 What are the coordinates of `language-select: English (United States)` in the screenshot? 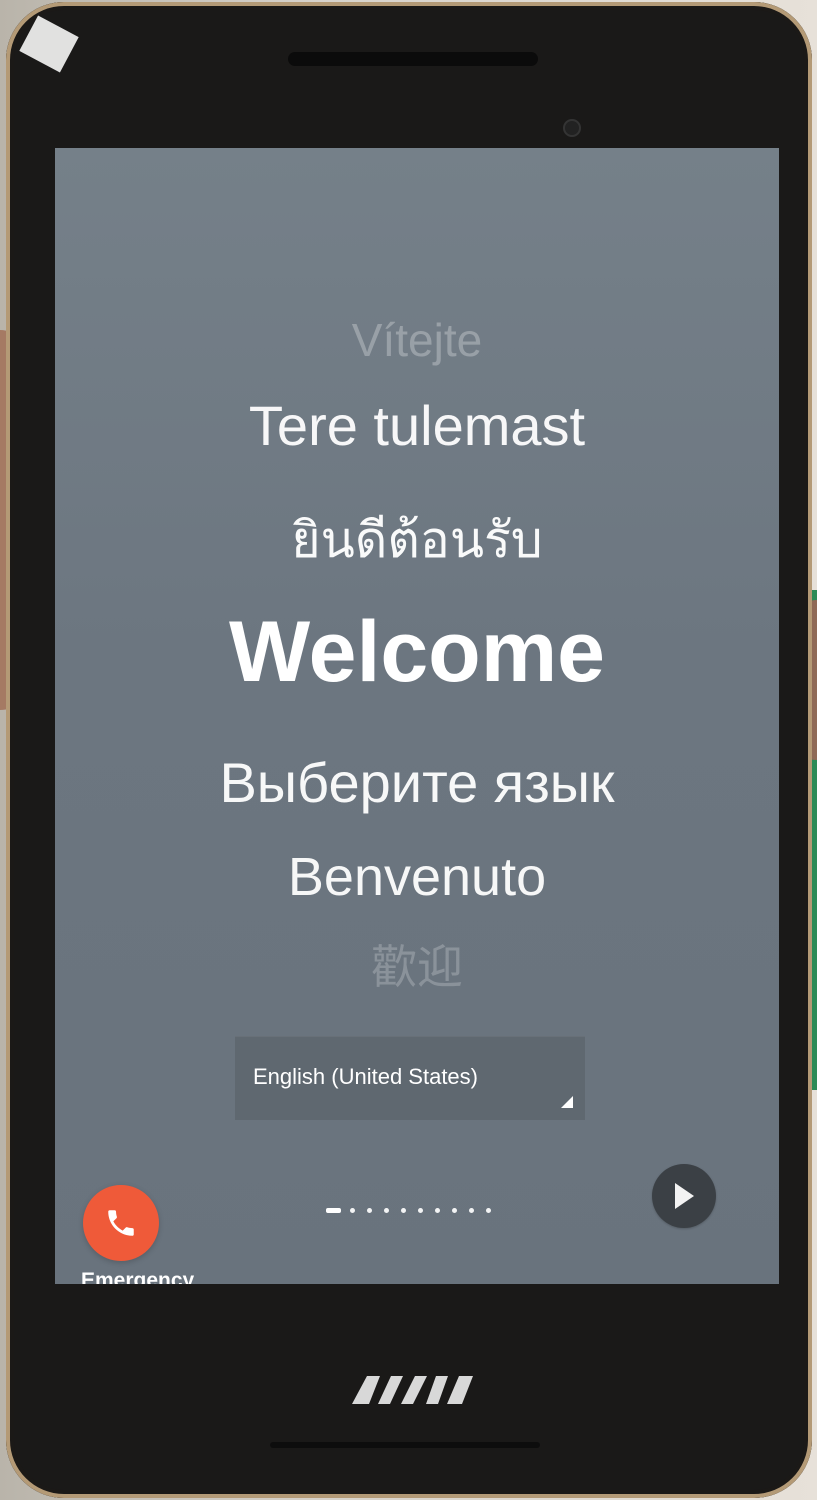 It's located at (410, 1078).